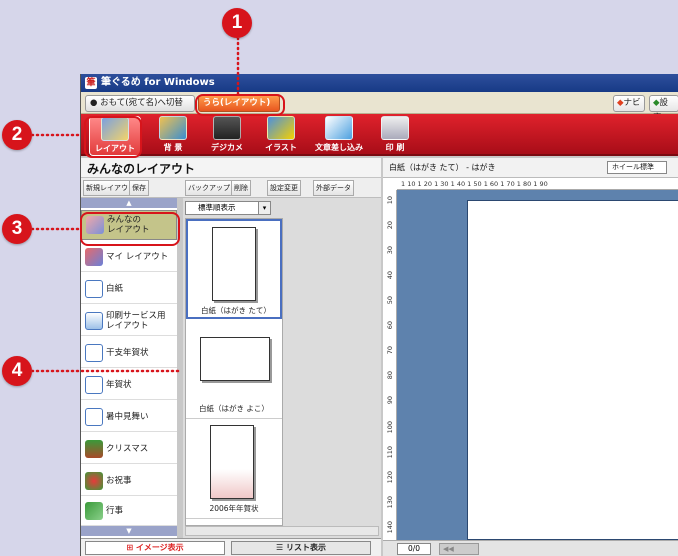 This screenshot has width=678, height=556. I want to click on category-celebration-label: お祝事, so click(119, 480).